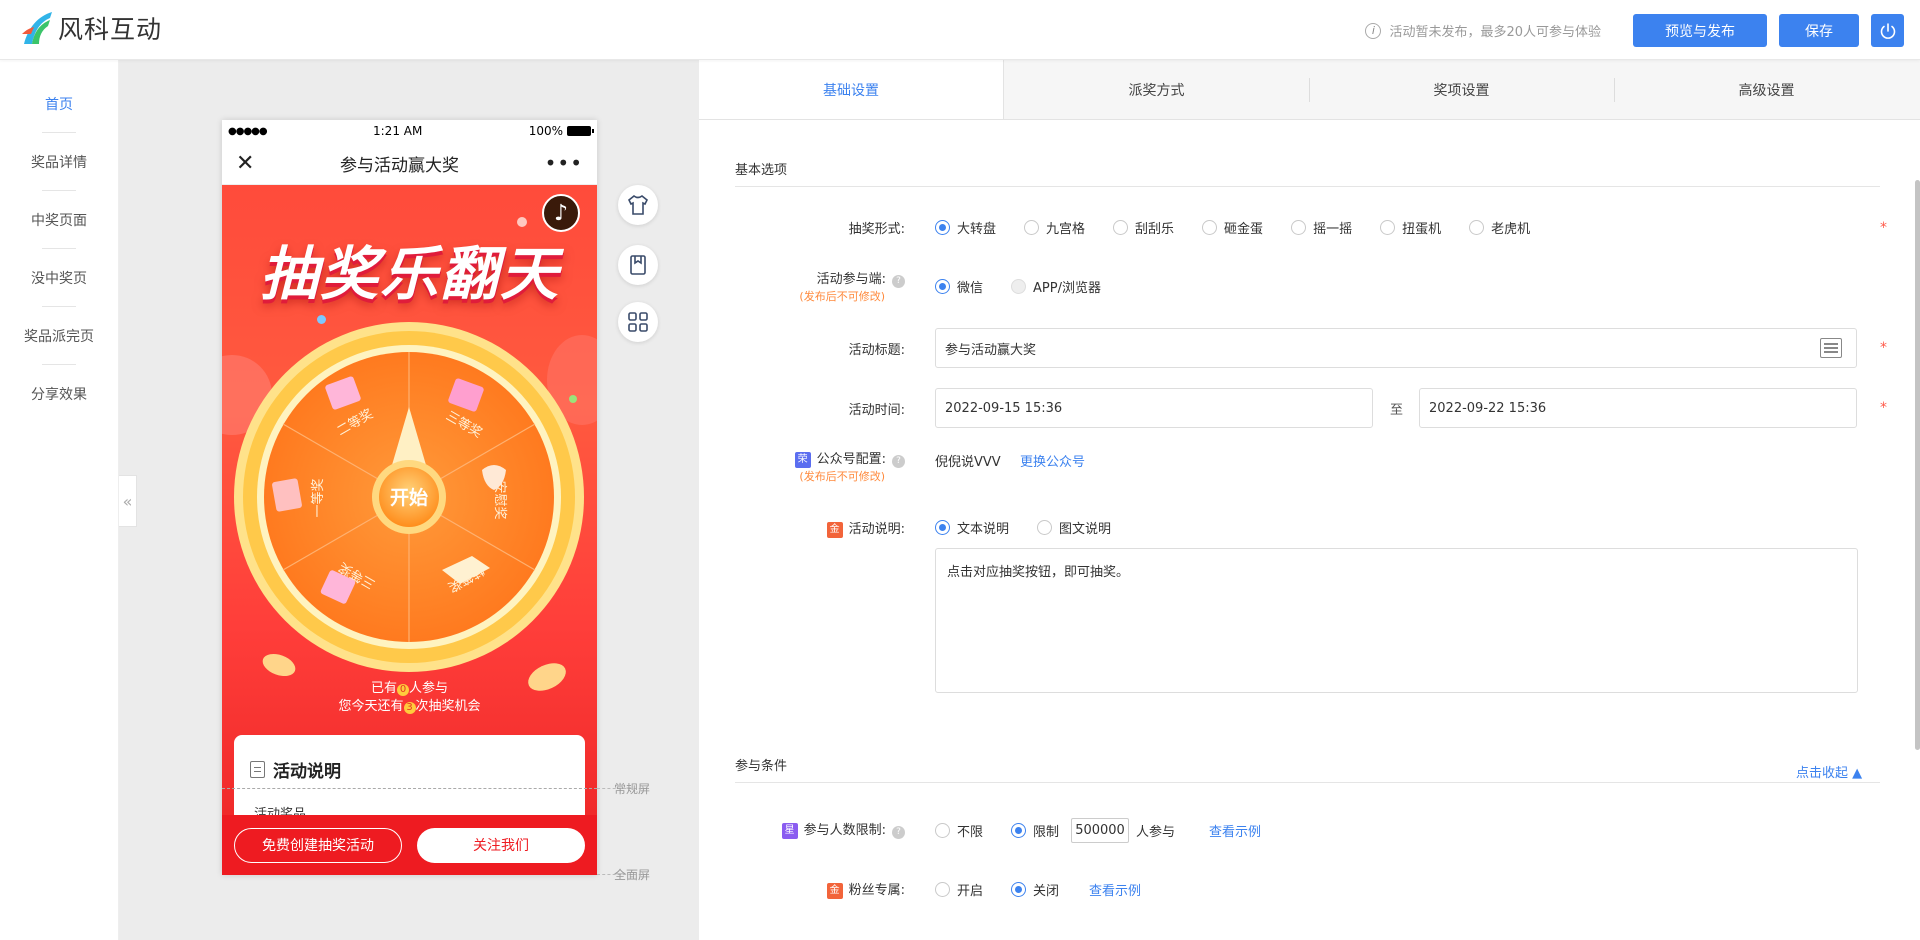 The image size is (1920, 940). Describe the element at coordinates (632, 789) in the screenshot. I see `normal-screen-label: 常规屏` at that location.